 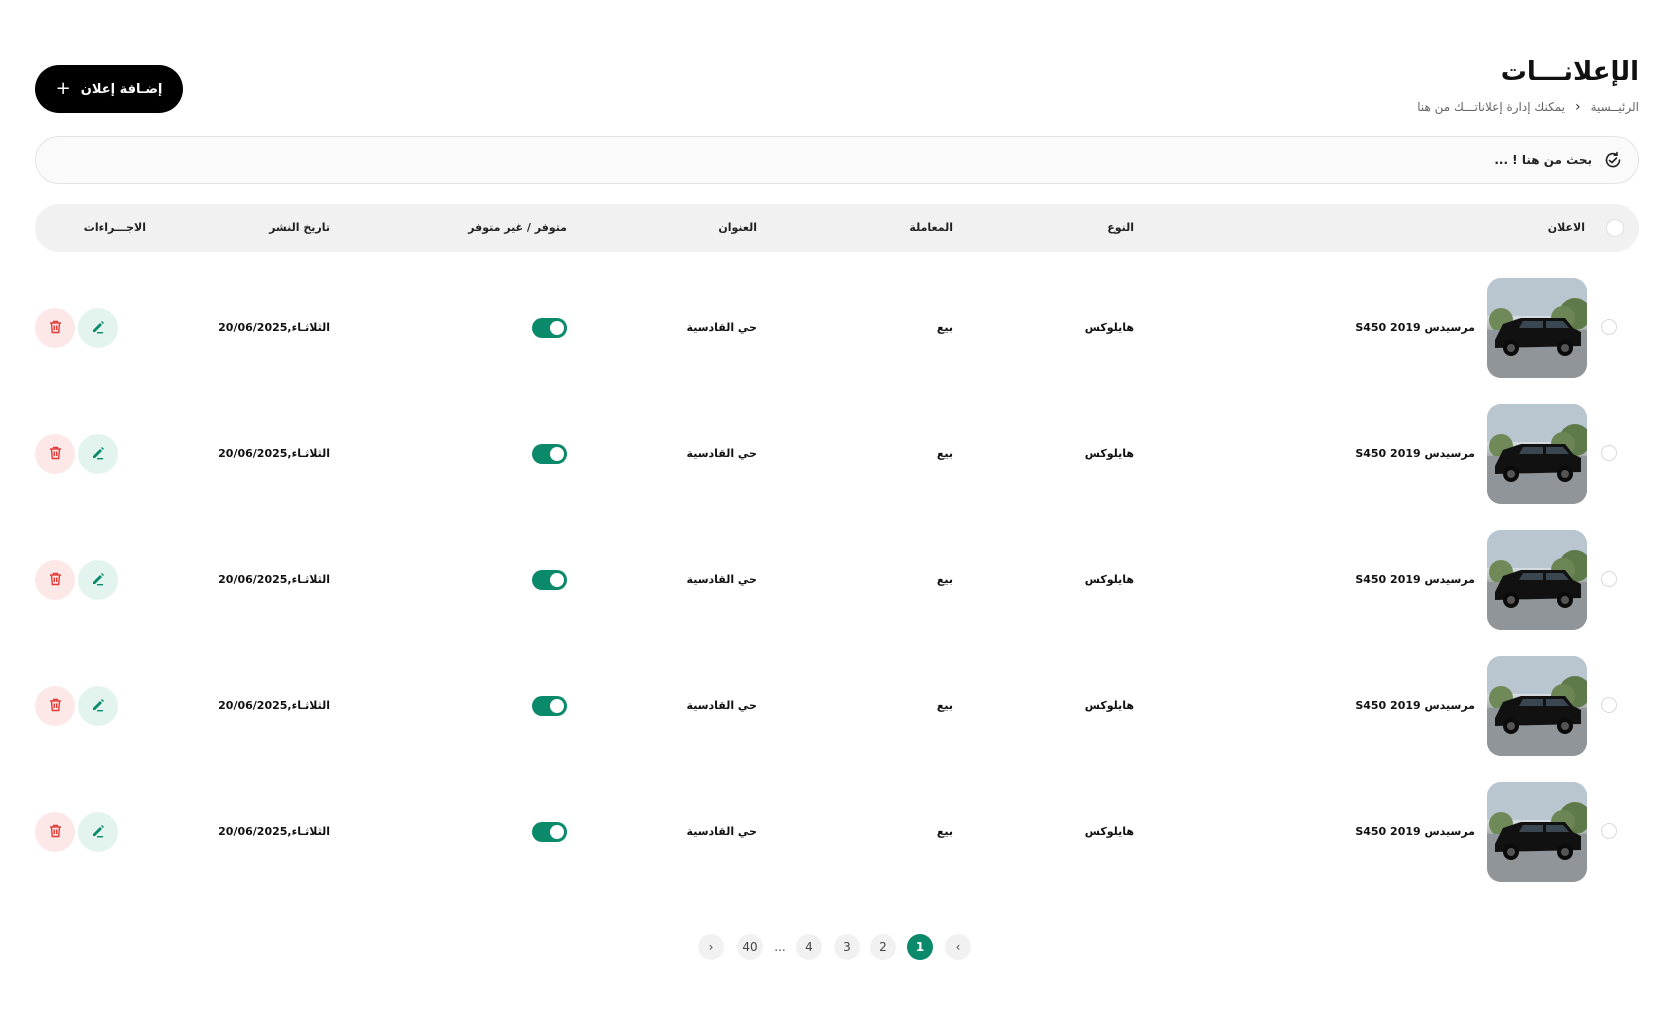 I want to click on search-icon, so click(x=1613, y=160).